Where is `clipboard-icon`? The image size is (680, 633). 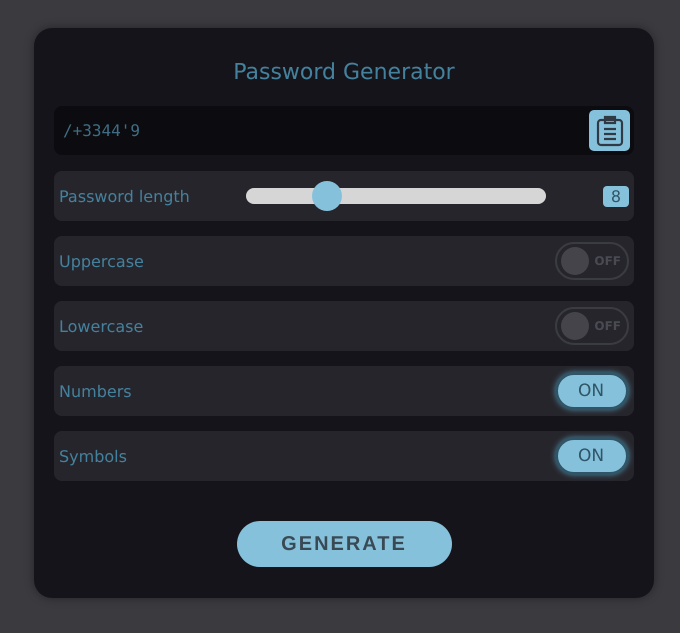 clipboard-icon is located at coordinates (609, 130).